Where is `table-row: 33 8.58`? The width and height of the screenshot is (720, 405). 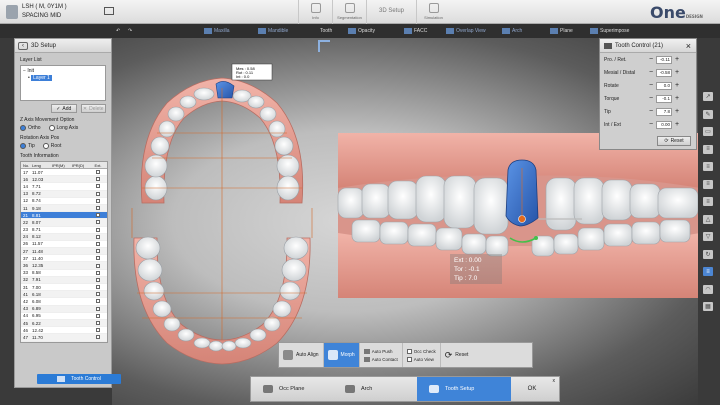 table-row: 33 8.58 is located at coordinates (64, 273).